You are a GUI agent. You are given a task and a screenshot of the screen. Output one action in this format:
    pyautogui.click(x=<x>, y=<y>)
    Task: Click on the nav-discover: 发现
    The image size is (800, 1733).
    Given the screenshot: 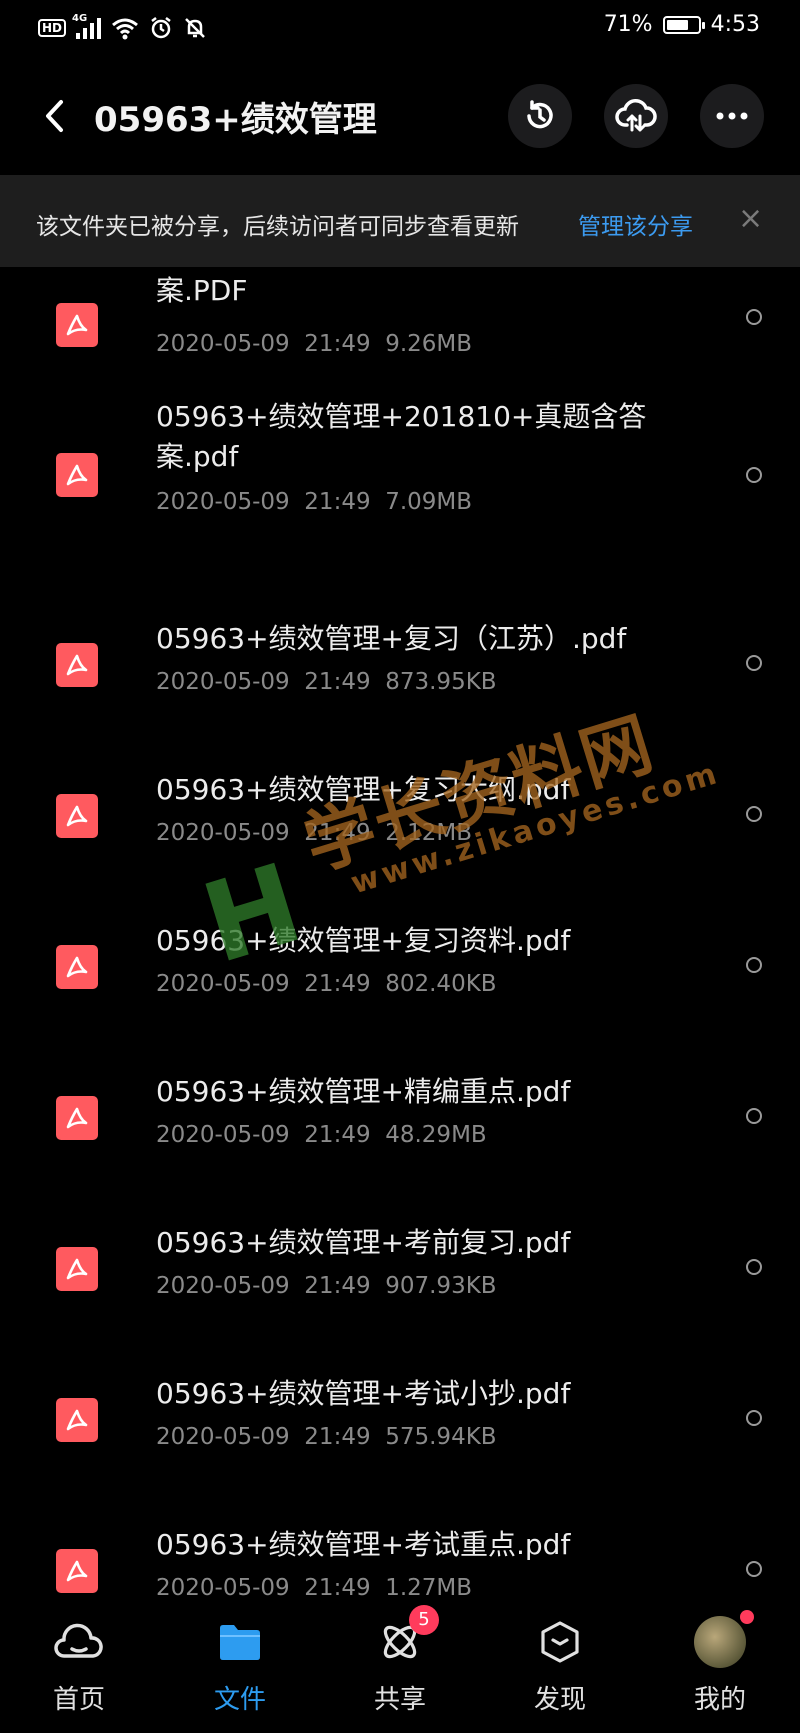 What is the action you would take?
    pyautogui.click(x=560, y=1664)
    